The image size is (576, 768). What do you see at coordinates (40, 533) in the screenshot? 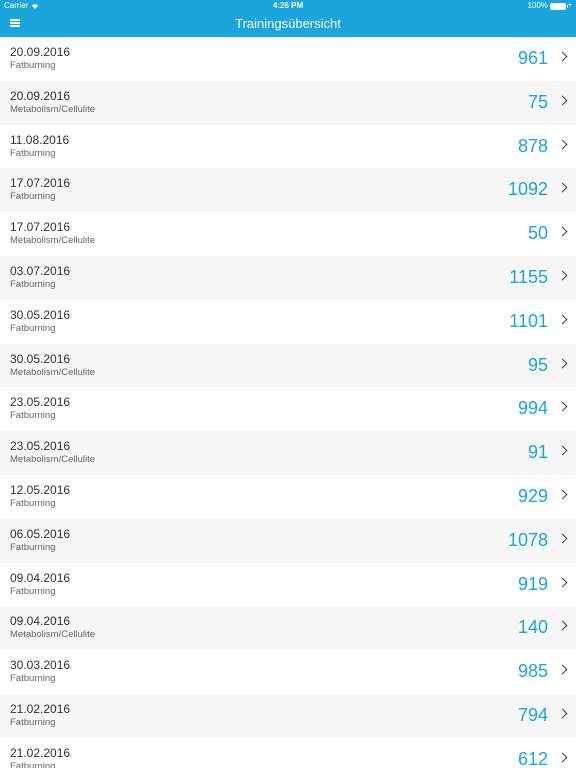
I see `training-date: 06.05.2016` at bounding box center [40, 533].